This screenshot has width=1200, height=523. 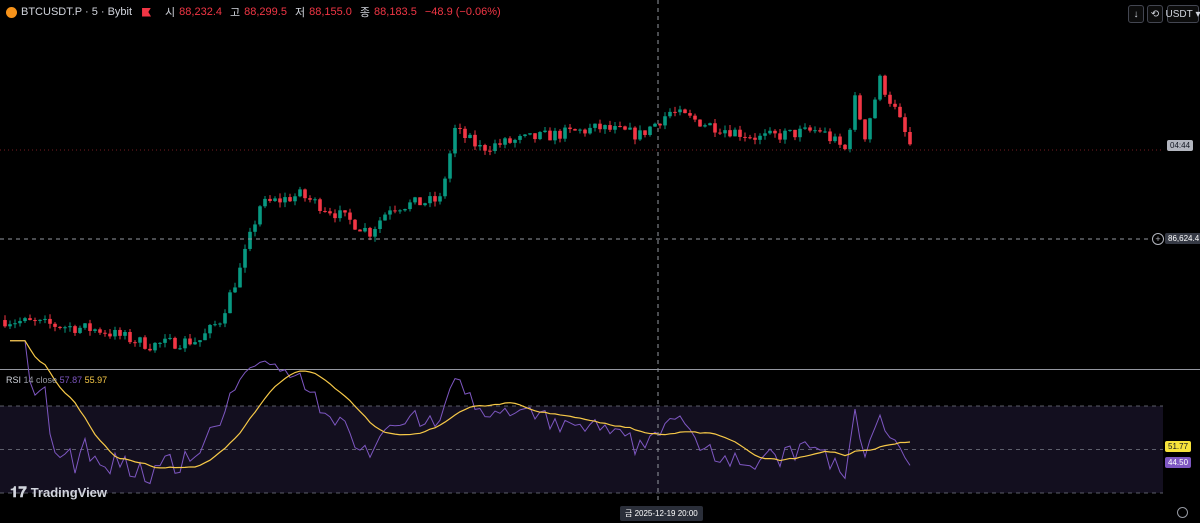 What do you see at coordinates (58, 492) in the screenshot?
I see `tradingview-logo: 𝟏𝟕 TradingView` at bounding box center [58, 492].